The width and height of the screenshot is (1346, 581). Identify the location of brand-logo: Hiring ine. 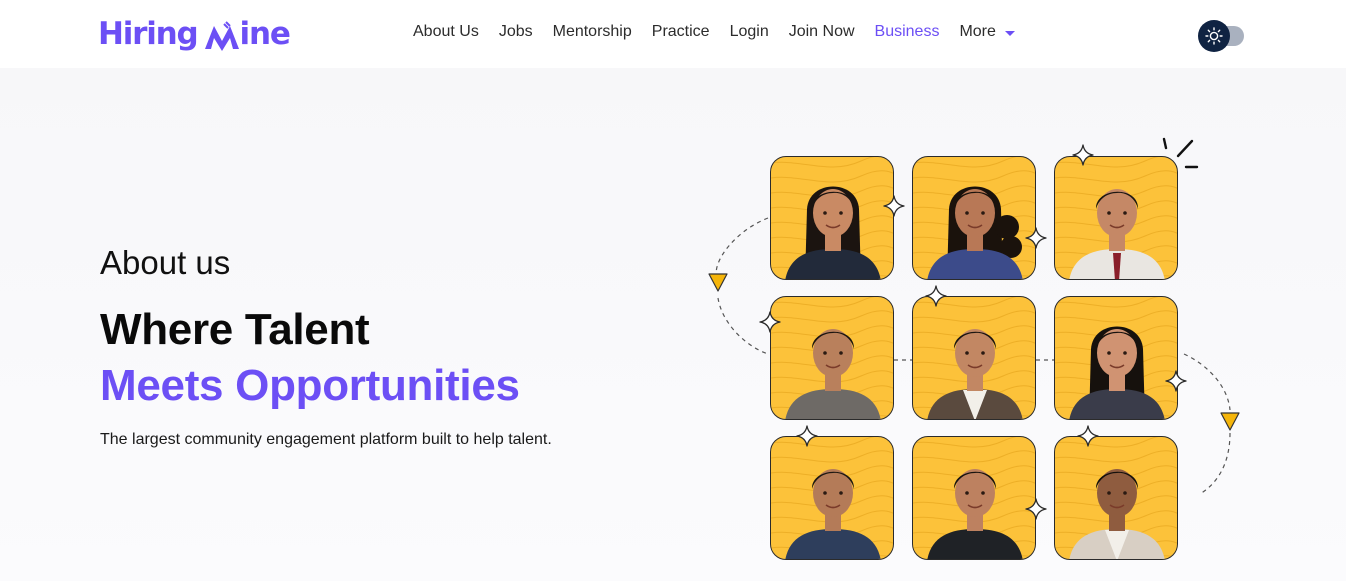
(194, 34).